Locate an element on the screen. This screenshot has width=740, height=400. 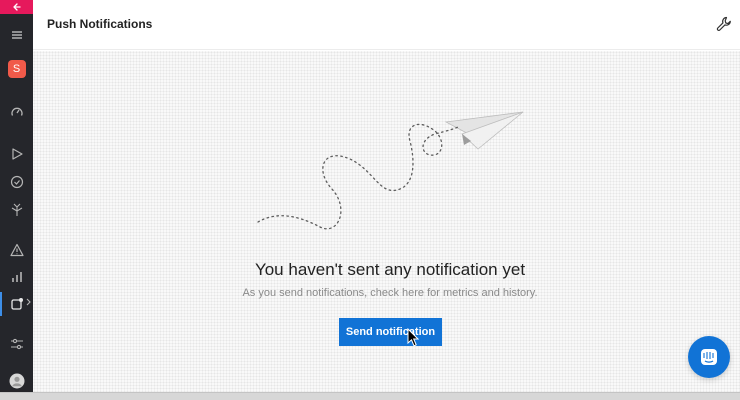
sidebar-item-analytics is located at coordinates (16, 277).